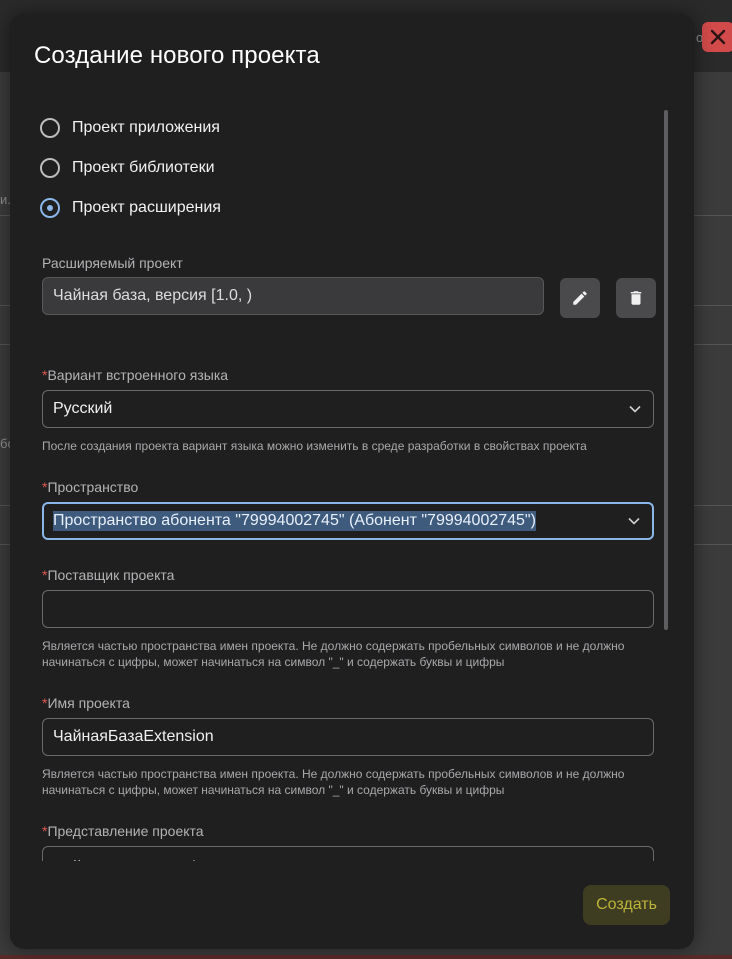  I want to click on space-label: *Пространство, so click(90, 487).